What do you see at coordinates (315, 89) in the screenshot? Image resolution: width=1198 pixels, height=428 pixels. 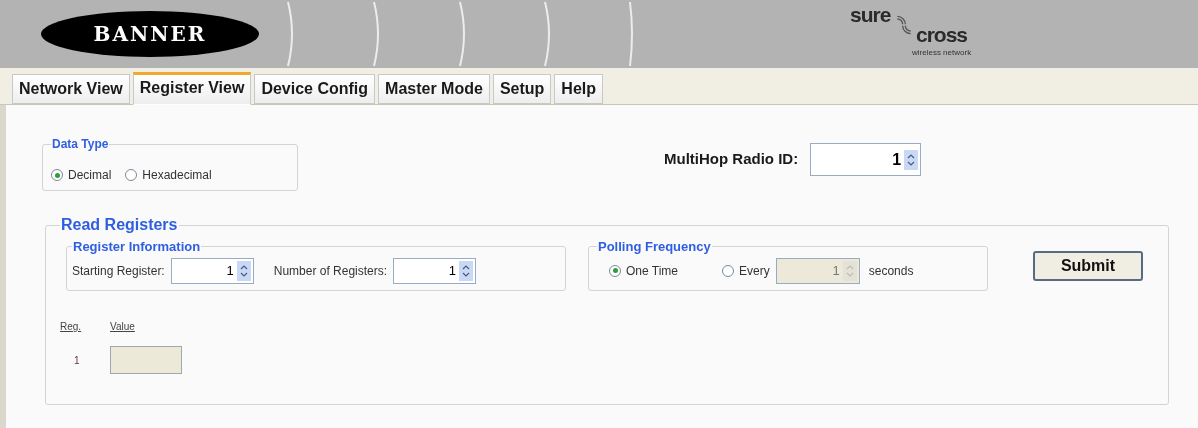 I see `tab: Device Config` at bounding box center [315, 89].